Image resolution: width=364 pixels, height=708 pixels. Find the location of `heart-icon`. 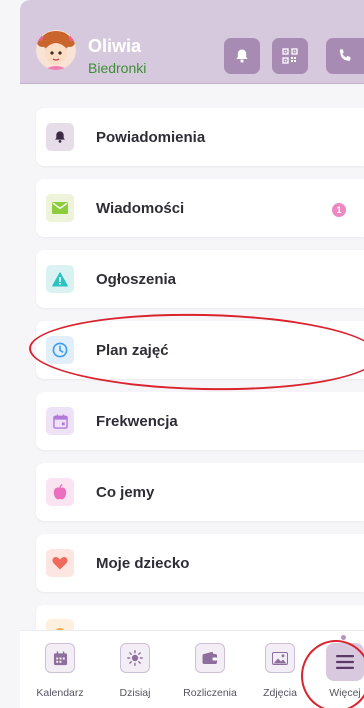

heart-icon is located at coordinates (60, 563).